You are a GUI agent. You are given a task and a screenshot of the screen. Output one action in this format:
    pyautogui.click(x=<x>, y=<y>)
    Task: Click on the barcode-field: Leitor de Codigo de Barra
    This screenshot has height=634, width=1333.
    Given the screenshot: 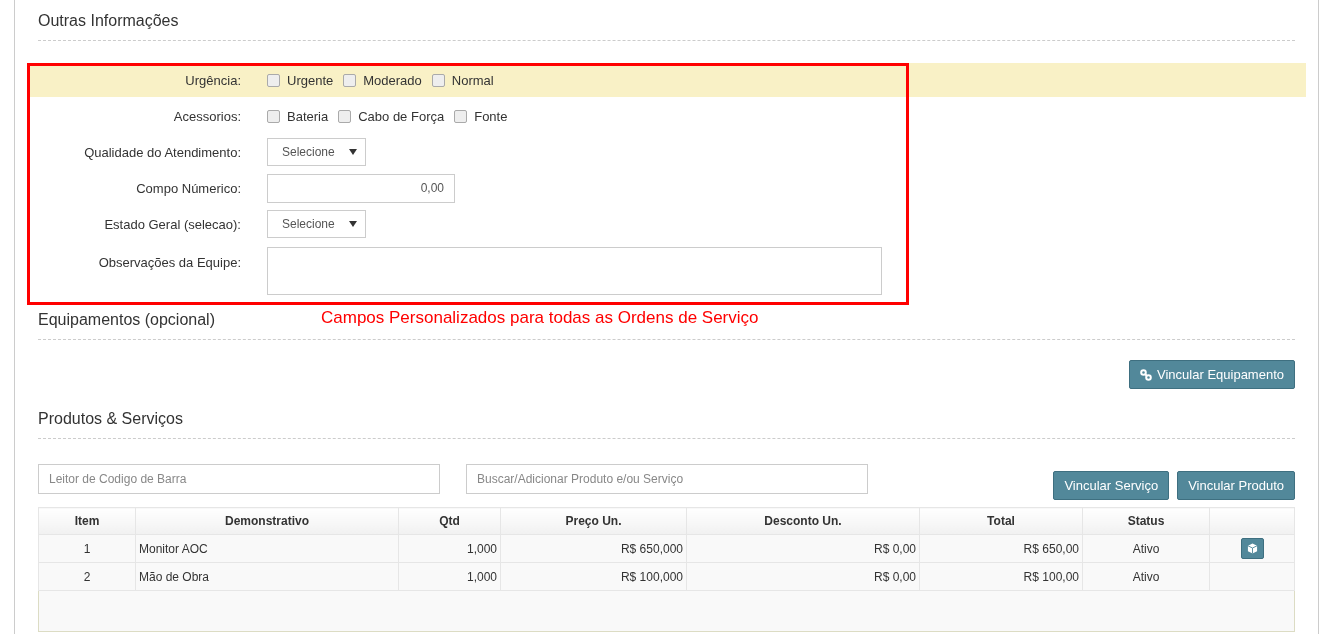 What is the action you would take?
    pyautogui.click(x=239, y=479)
    